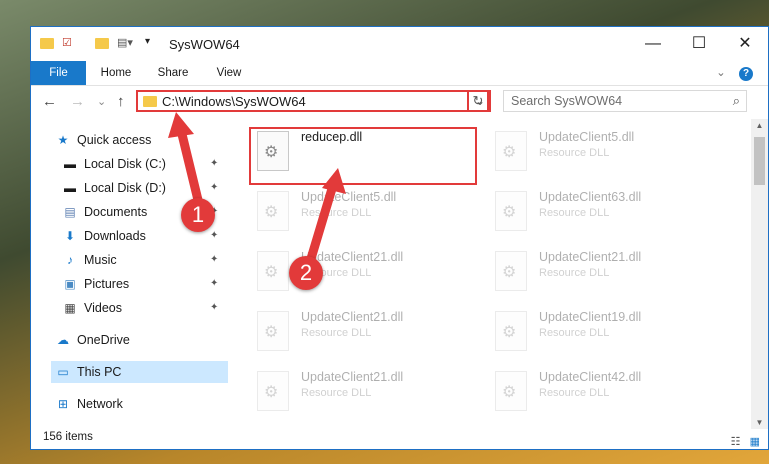 The height and width of the screenshot is (464, 769). I want to click on star-icon: ★, so click(63, 140).